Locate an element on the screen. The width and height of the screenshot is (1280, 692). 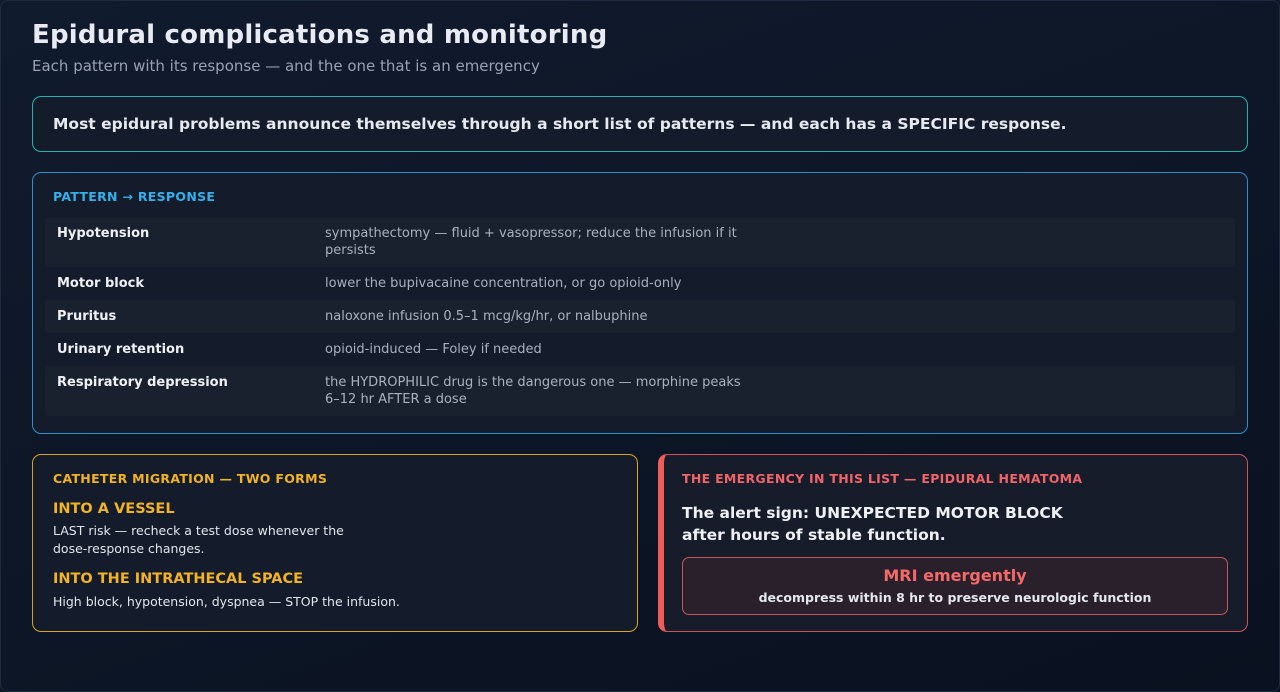
pattern-name: Urinary retention is located at coordinates (121, 349).